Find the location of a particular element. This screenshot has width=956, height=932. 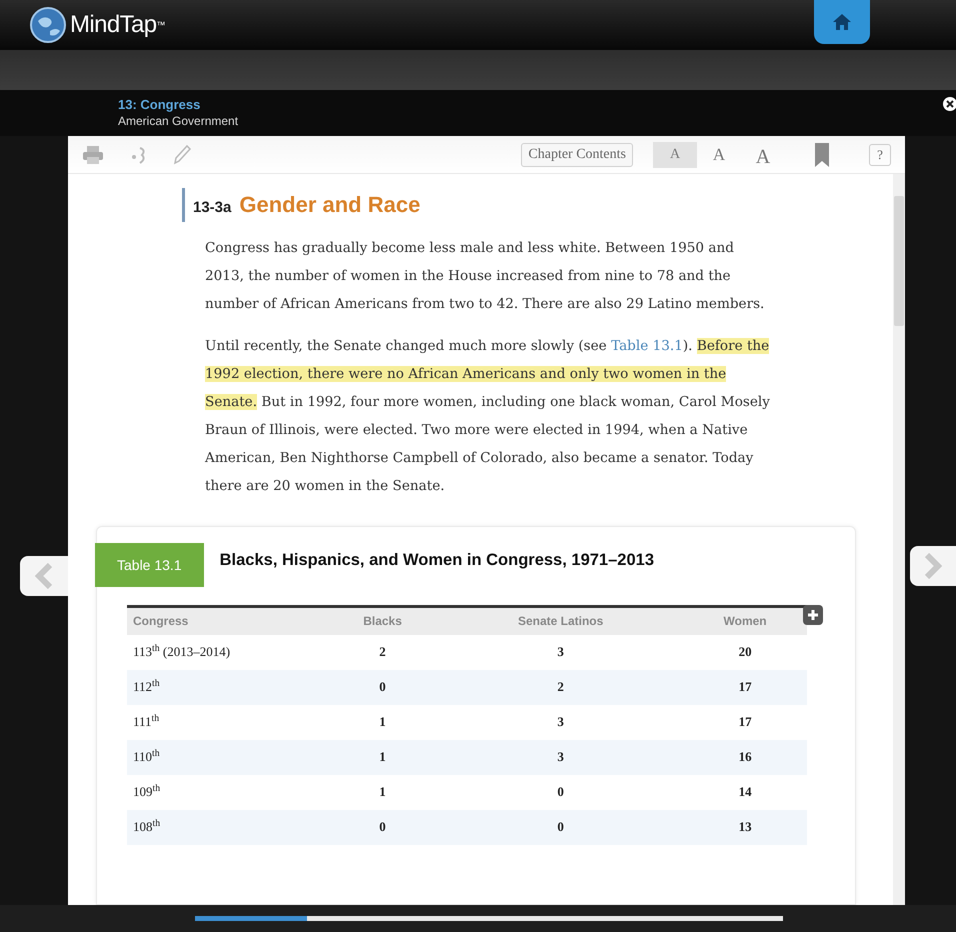

column-header: Congress is located at coordinates (227, 620).